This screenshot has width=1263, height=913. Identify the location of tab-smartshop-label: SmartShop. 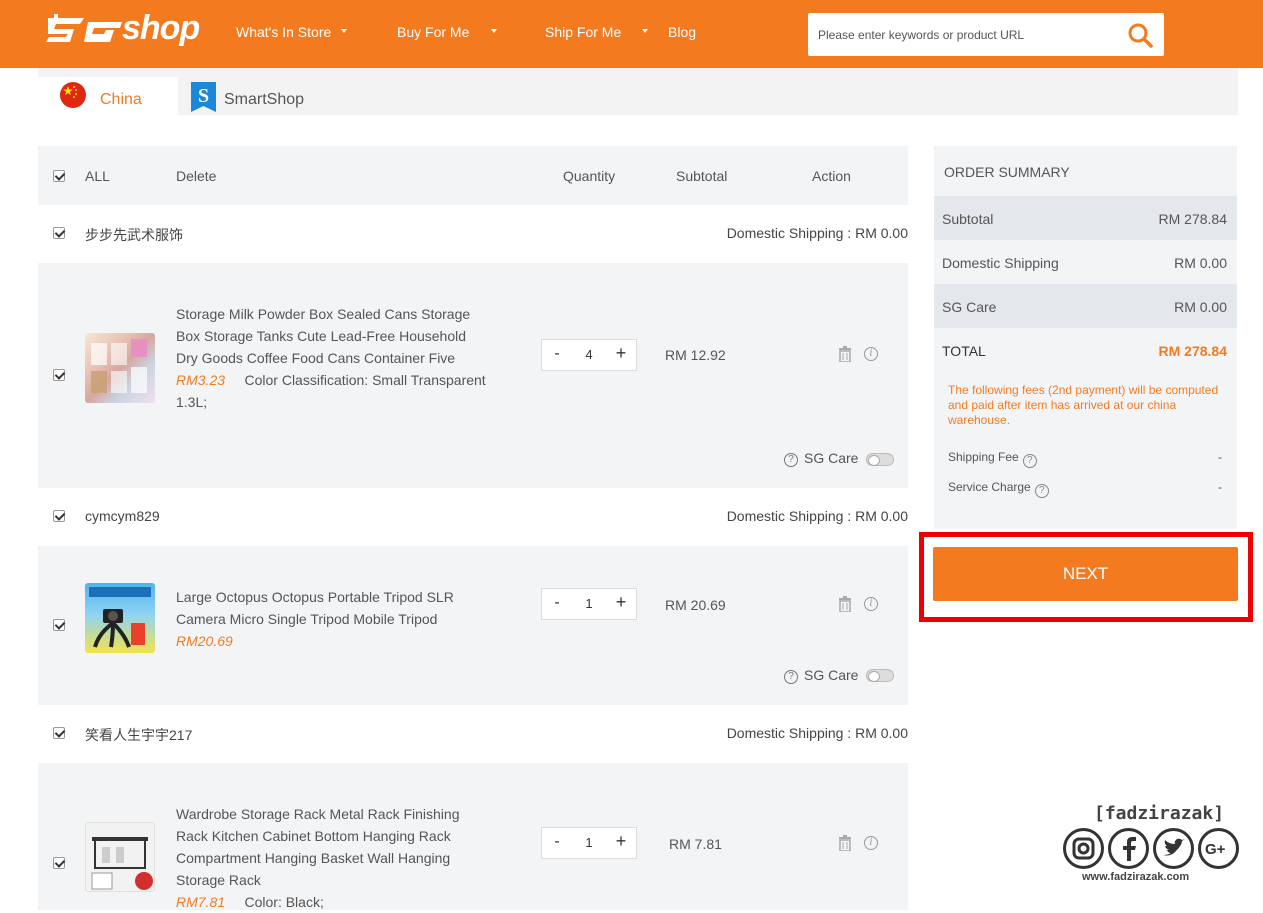
(264, 100).